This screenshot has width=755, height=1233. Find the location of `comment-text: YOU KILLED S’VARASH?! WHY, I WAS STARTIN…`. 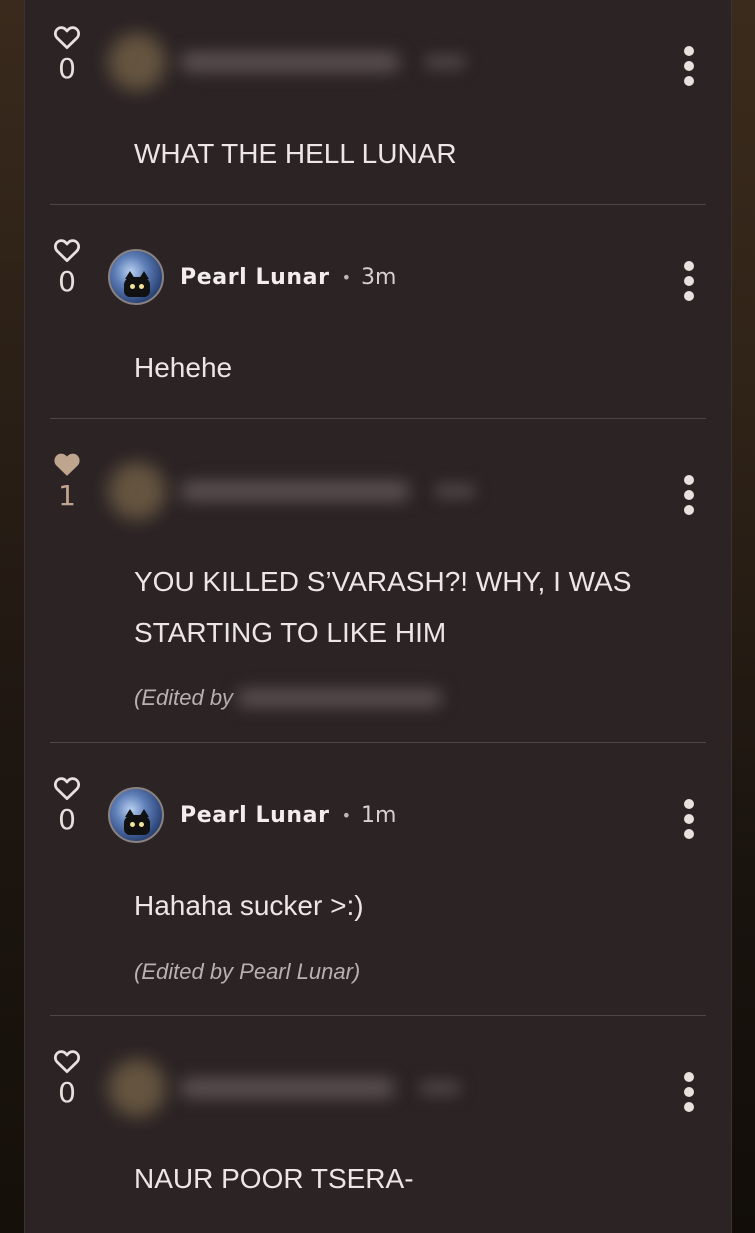

comment-text: YOU KILLED S’VARASH?! WHY, I WAS STARTIN… is located at coordinates (383, 607).